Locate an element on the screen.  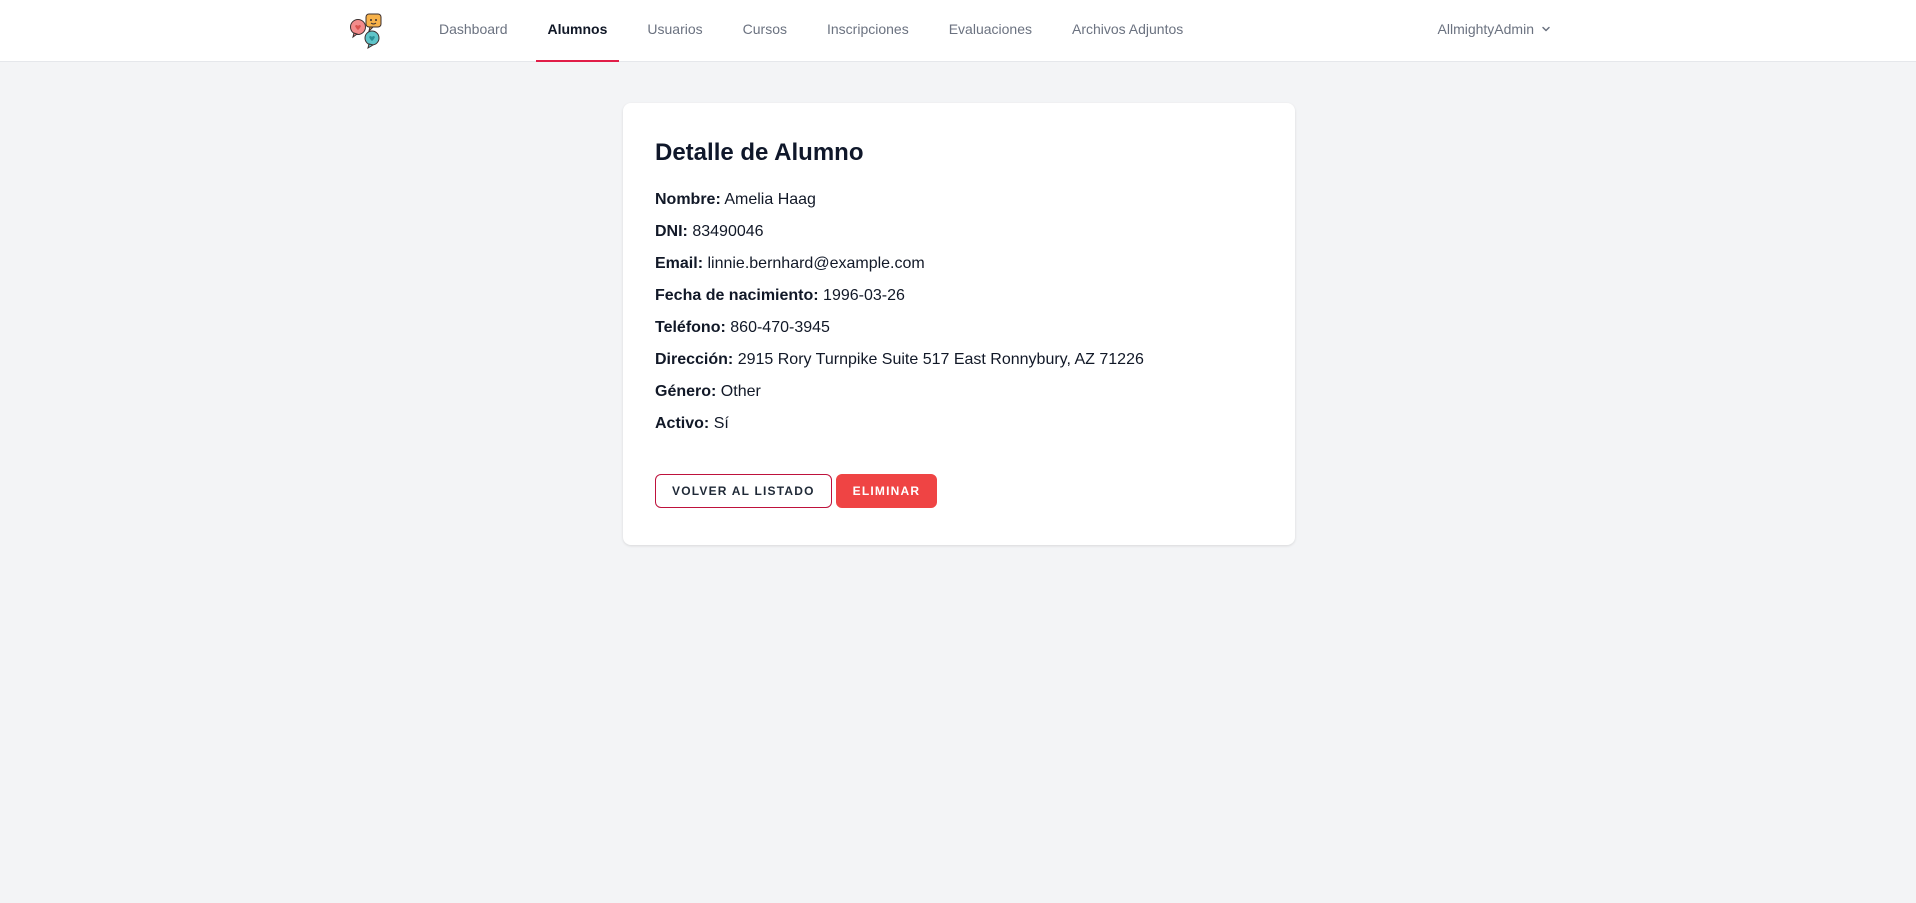
field-value: linnie.bernhard@example.com is located at coordinates (816, 263).